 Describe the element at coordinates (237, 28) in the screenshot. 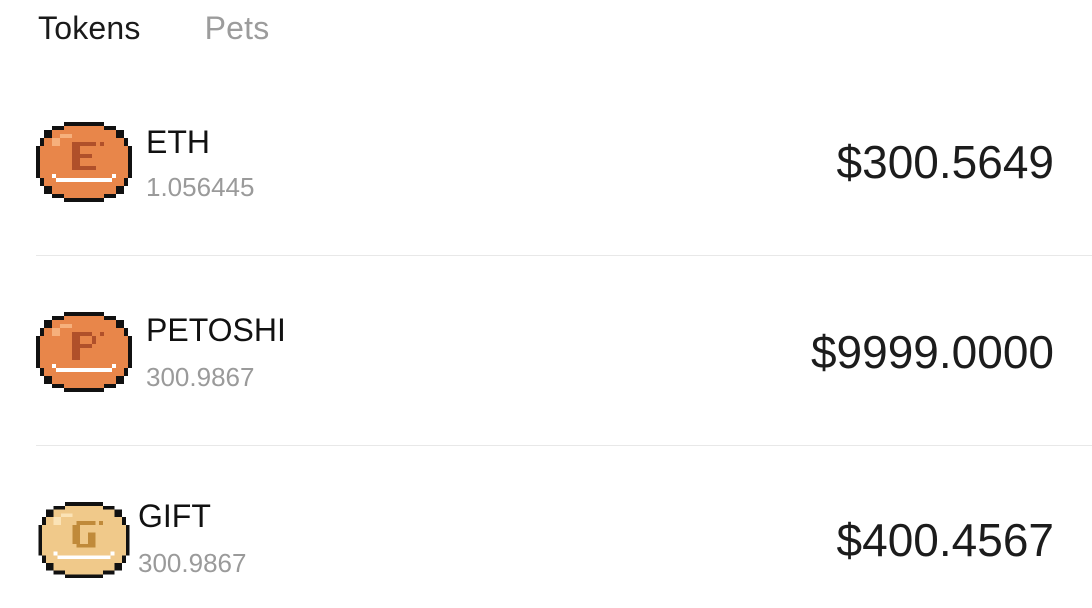

I see `tab-pets: Pets` at that location.